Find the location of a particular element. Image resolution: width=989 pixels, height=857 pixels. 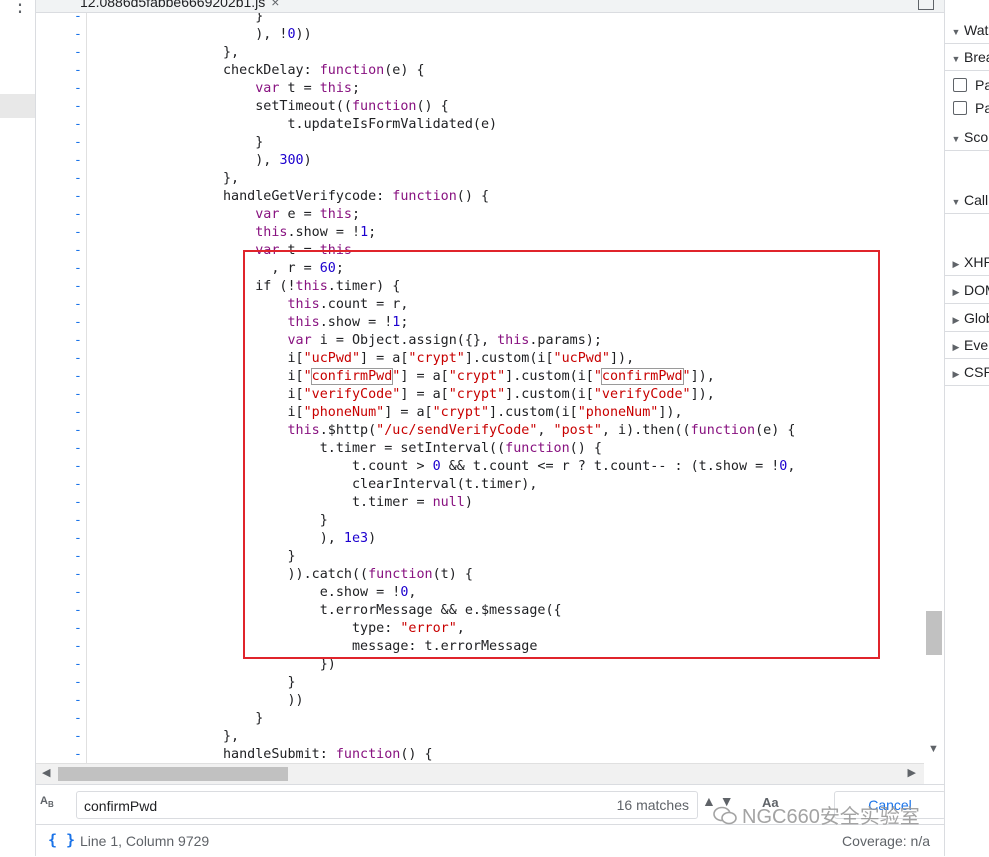

code-line: checkDelay: function(e) { is located at coordinates (259, 71).